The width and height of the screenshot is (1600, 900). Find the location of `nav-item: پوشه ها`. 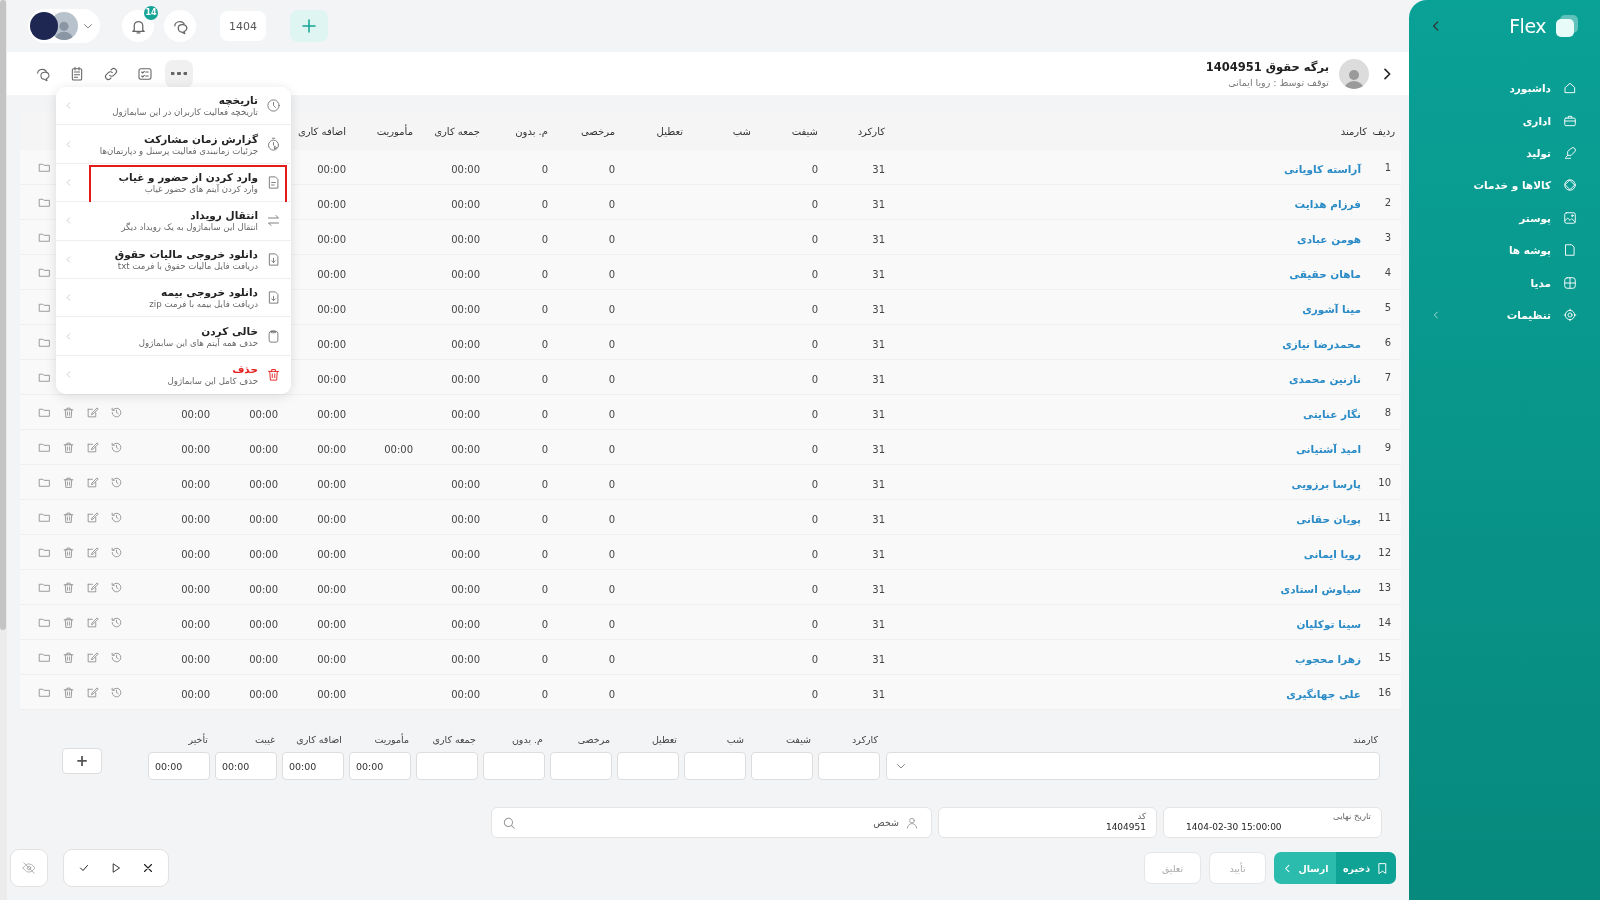

nav-item: پوشه ها is located at coordinates (1504, 250).